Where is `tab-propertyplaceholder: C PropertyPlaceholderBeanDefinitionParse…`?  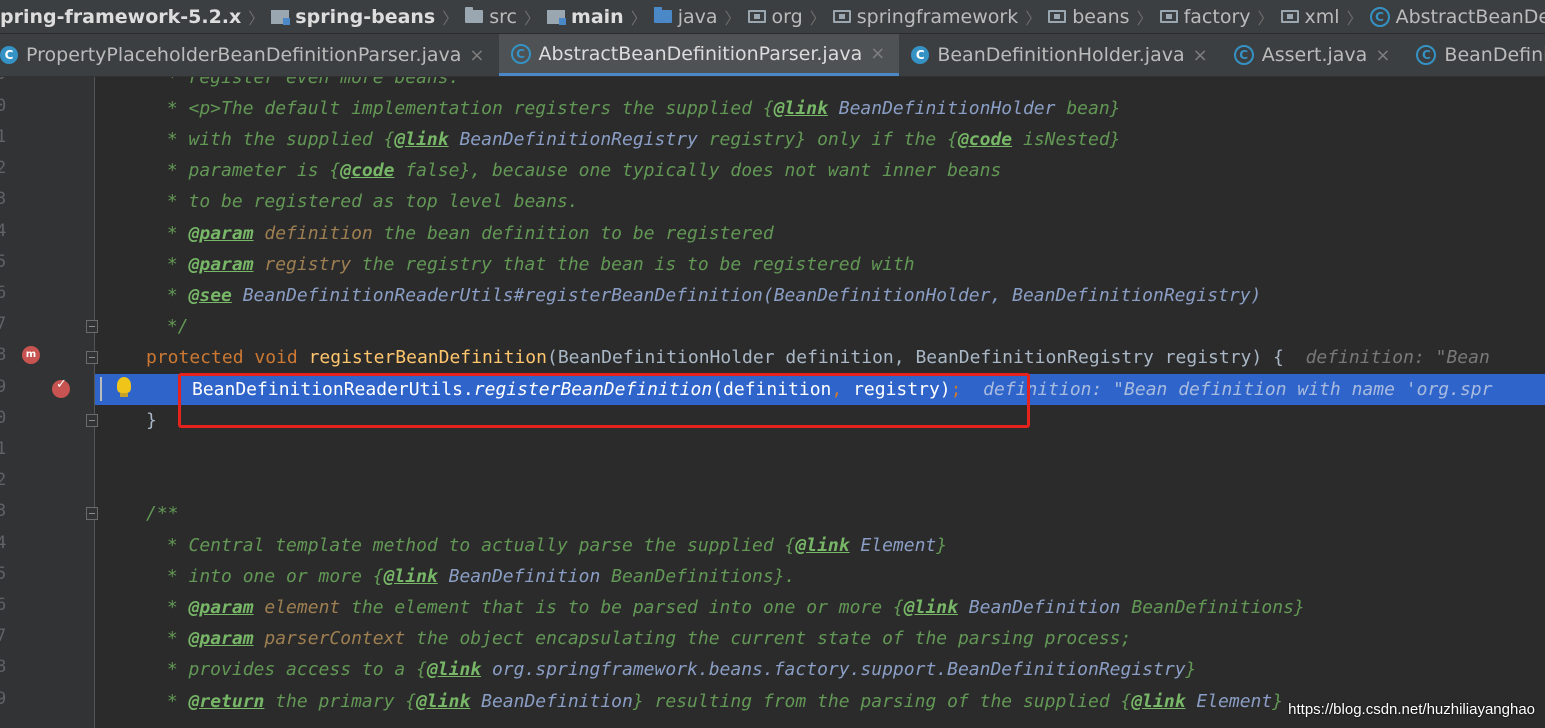
tab-propertyplaceholder: C PropertyPlaceholderBeanDefinitionParse… is located at coordinates (249, 55).